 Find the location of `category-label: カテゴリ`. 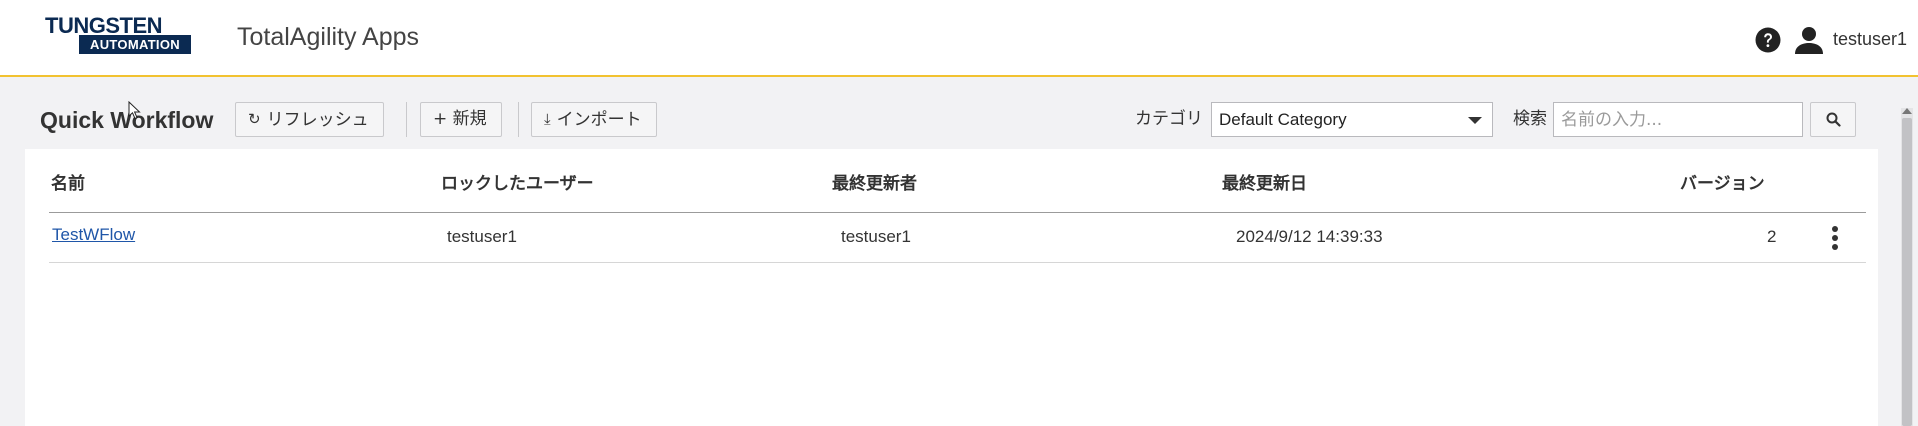

category-label: カテゴリ is located at coordinates (1169, 119).